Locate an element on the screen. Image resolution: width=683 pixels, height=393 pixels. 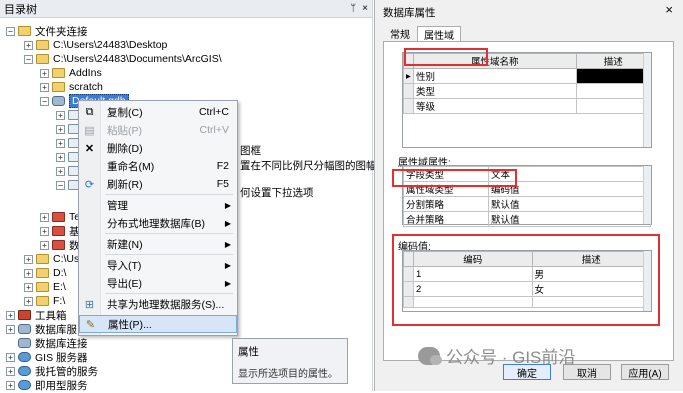
tree-node: + C:\Users\24483\Desktop is located at coordinates (95, 45).